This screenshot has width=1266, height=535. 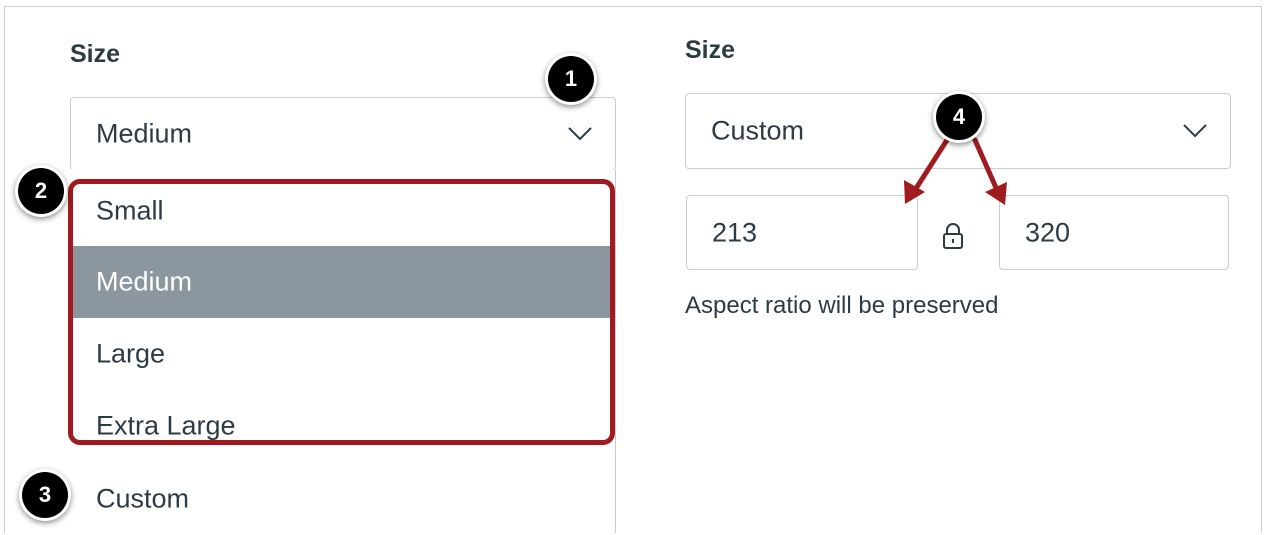 I want to click on size-select-left: Medium, so click(x=343, y=133).